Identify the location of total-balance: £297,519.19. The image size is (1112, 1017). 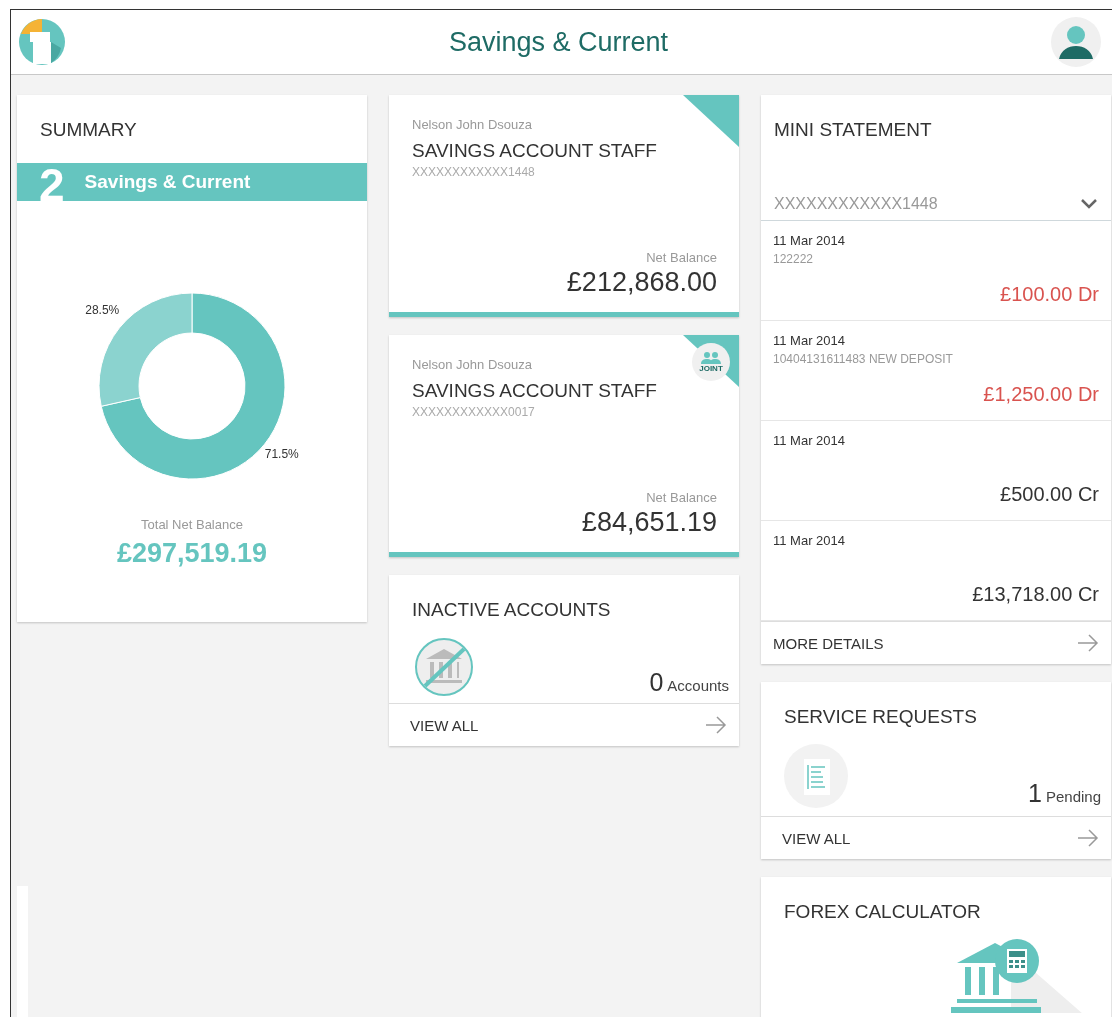
(192, 554).